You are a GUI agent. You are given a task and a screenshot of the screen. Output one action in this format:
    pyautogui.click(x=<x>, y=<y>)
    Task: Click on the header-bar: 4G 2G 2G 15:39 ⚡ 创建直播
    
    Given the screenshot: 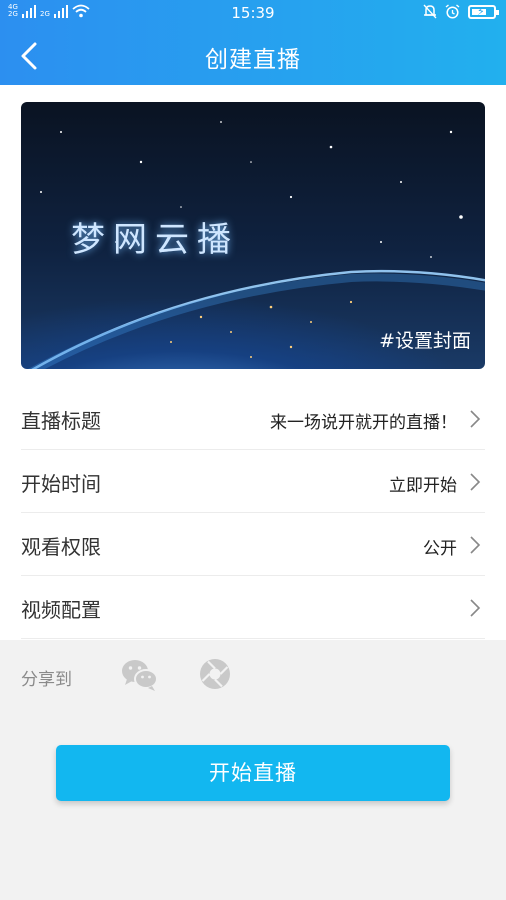 What is the action you would take?
    pyautogui.click(x=253, y=42)
    